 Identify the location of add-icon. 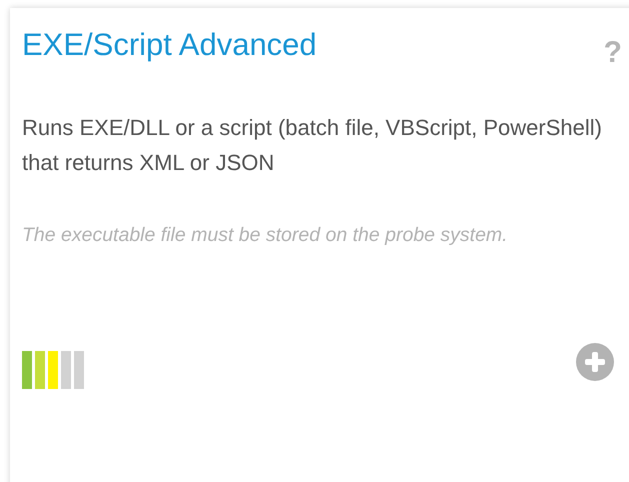
(595, 362).